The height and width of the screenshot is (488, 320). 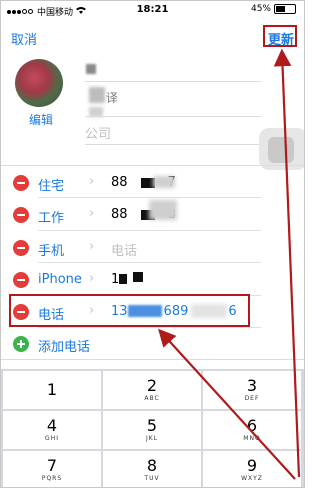 What do you see at coordinates (152, 469) in the screenshot?
I see `key-8: 8 TUV` at bounding box center [152, 469].